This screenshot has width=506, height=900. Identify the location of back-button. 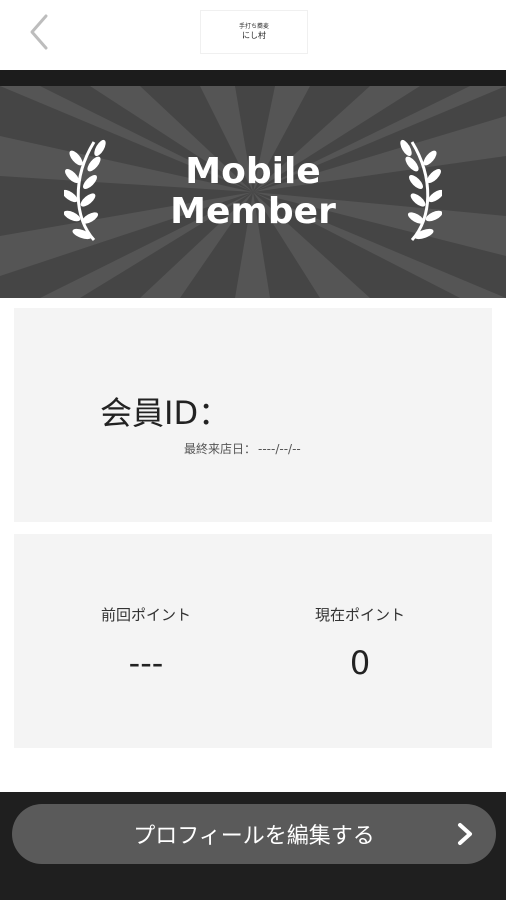
(39, 32).